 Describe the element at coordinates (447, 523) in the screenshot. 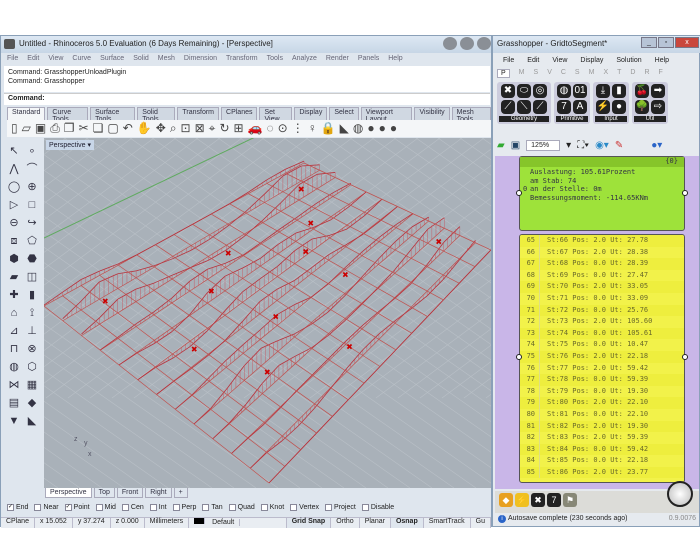

I see `smarttrack-toggle: SmartTrack` at that location.